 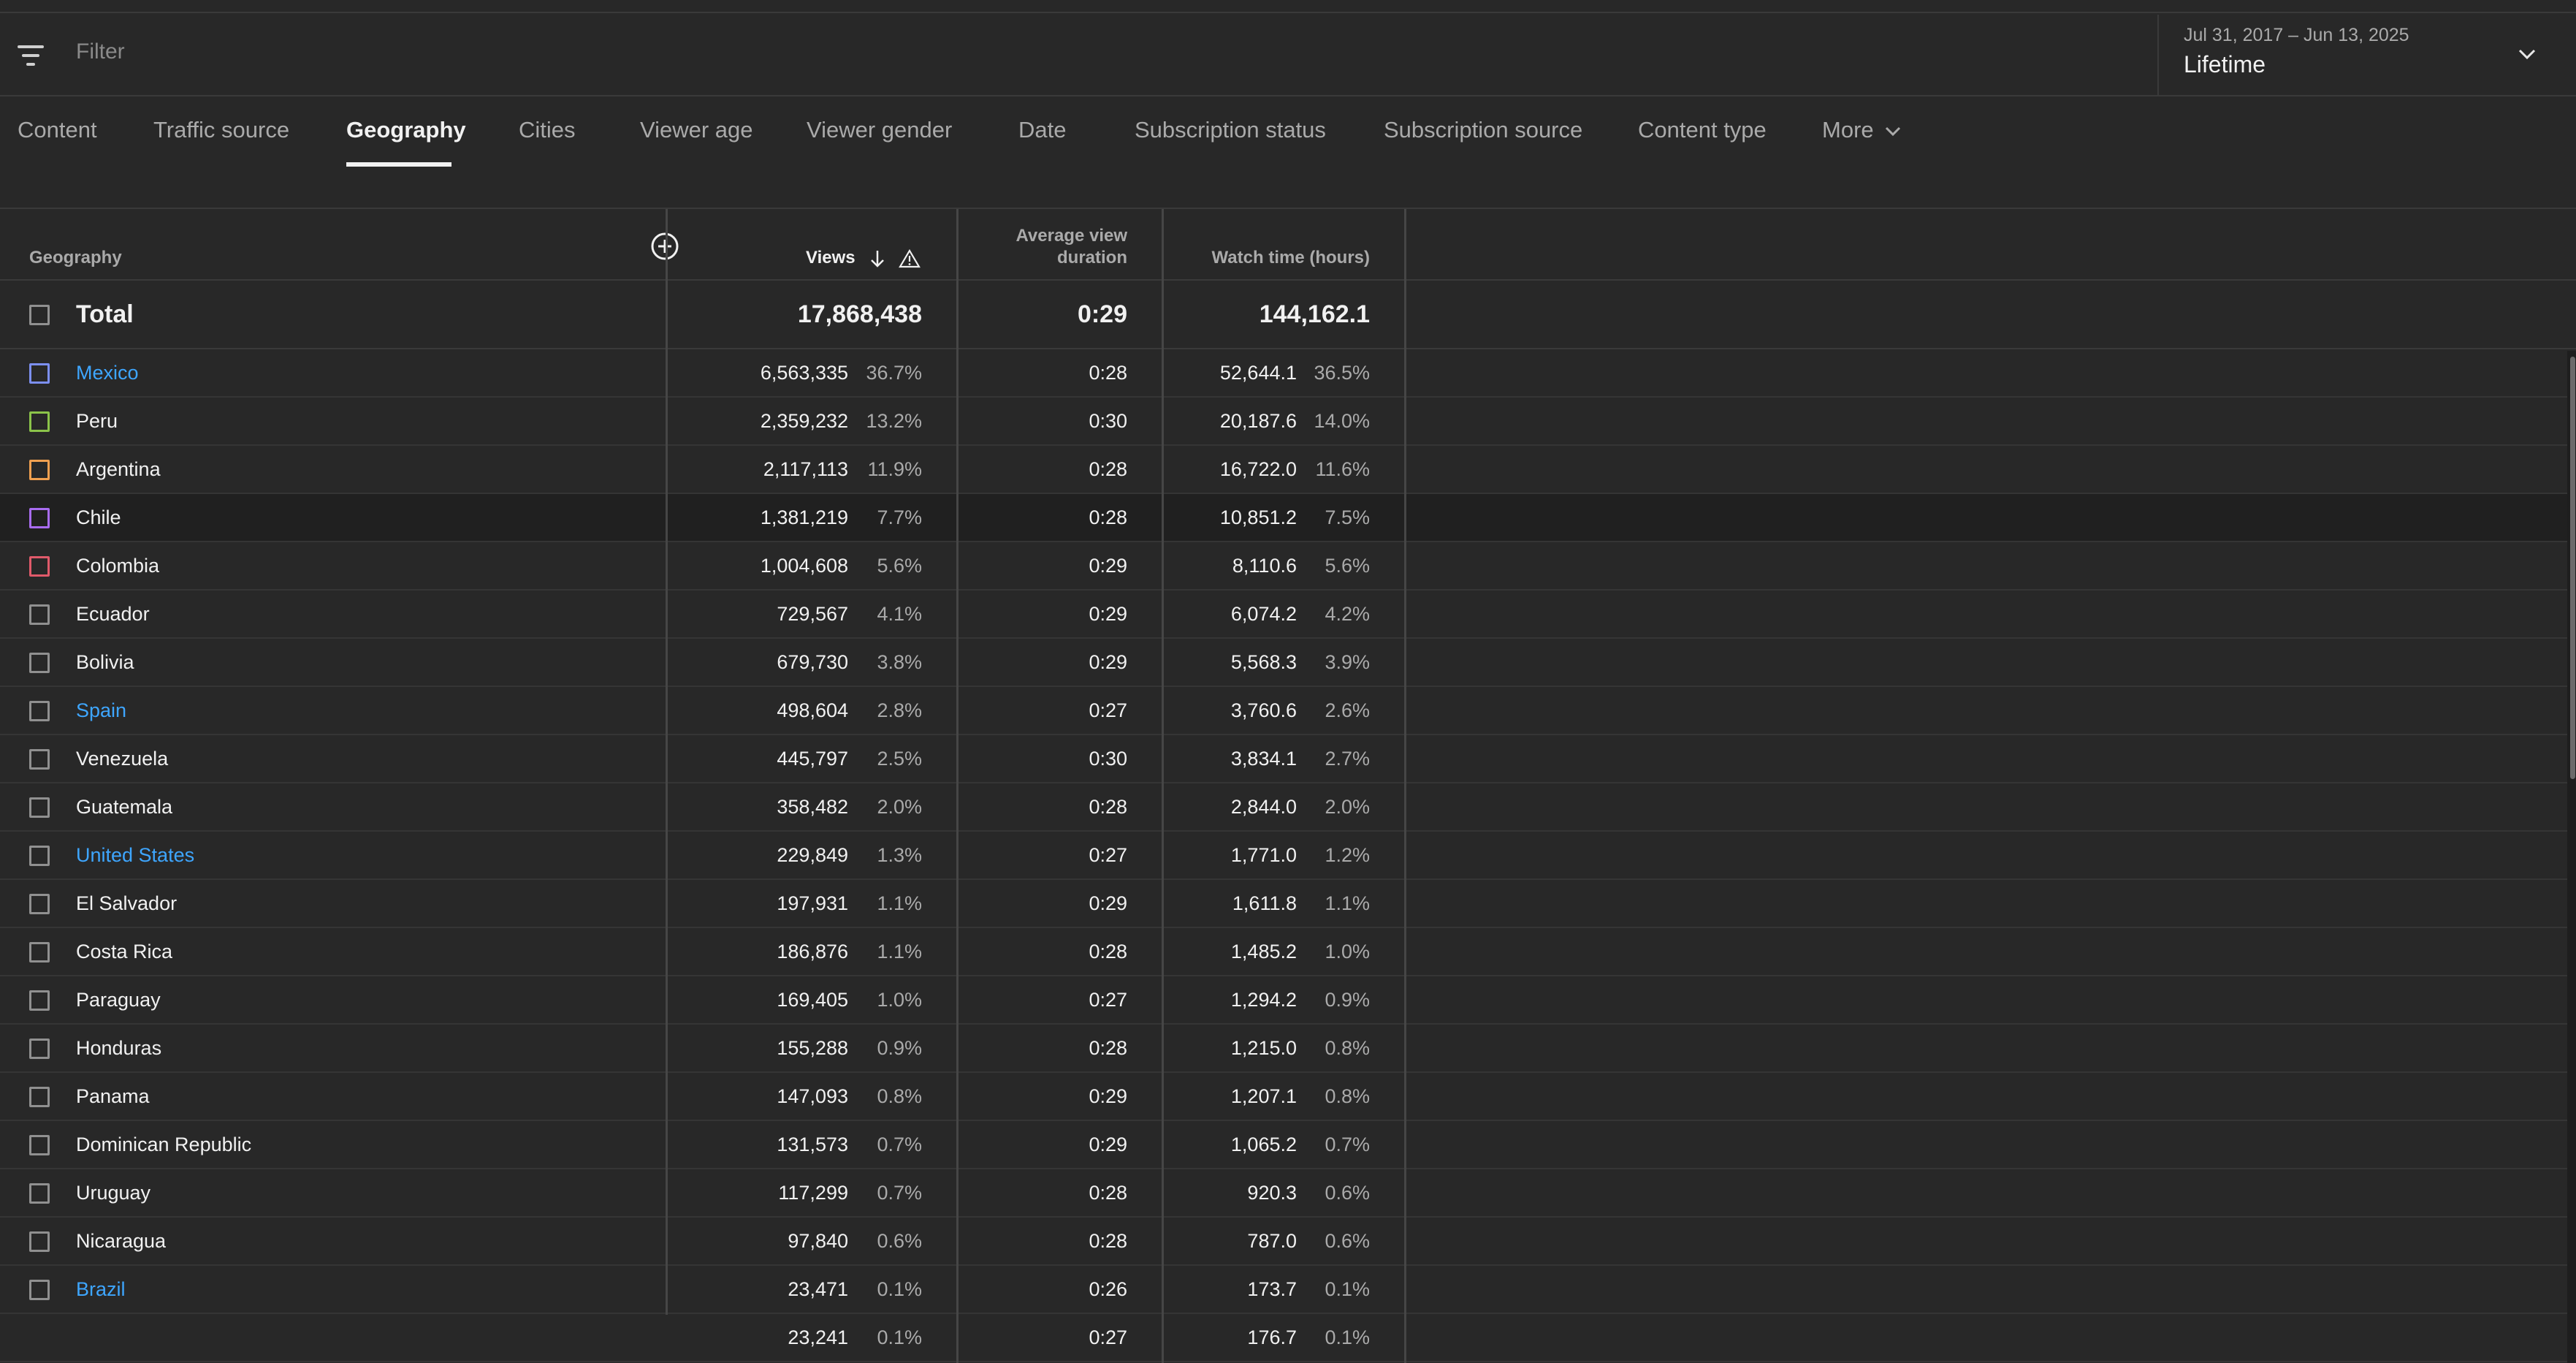 What do you see at coordinates (105, 662) in the screenshot?
I see `country-name: Bolivia` at bounding box center [105, 662].